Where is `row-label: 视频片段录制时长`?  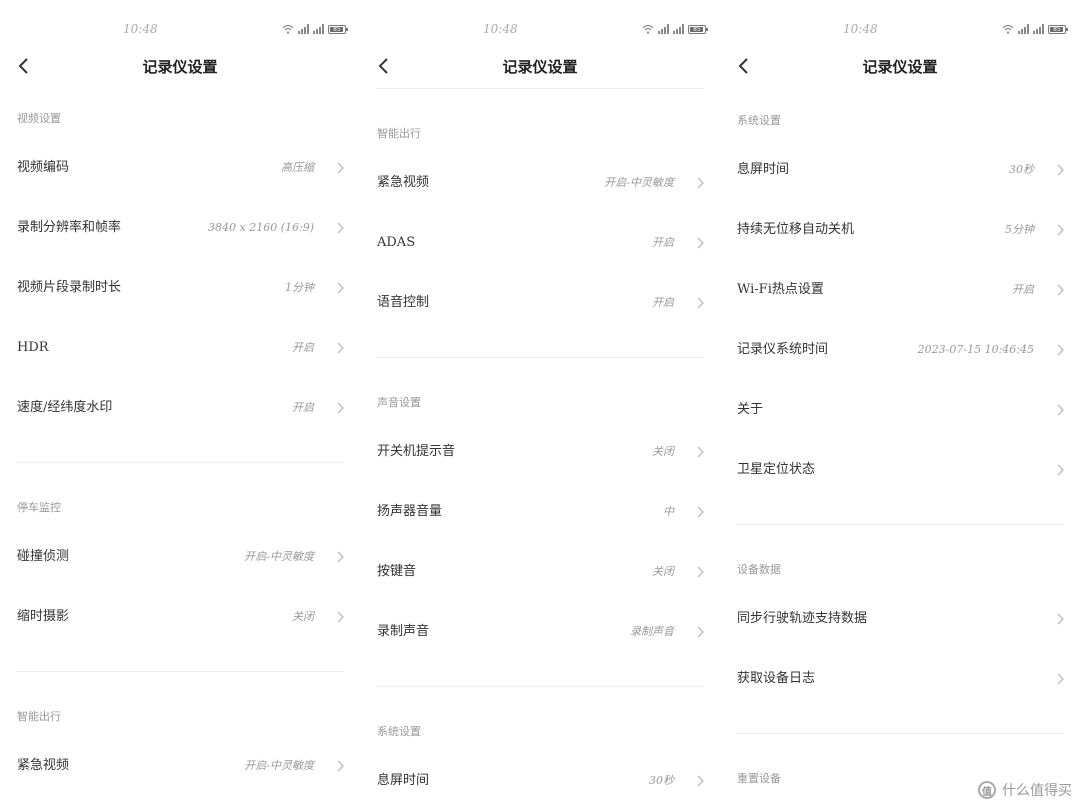
row-label: 视频片段录制时长 is located at coordinates (69, 287).